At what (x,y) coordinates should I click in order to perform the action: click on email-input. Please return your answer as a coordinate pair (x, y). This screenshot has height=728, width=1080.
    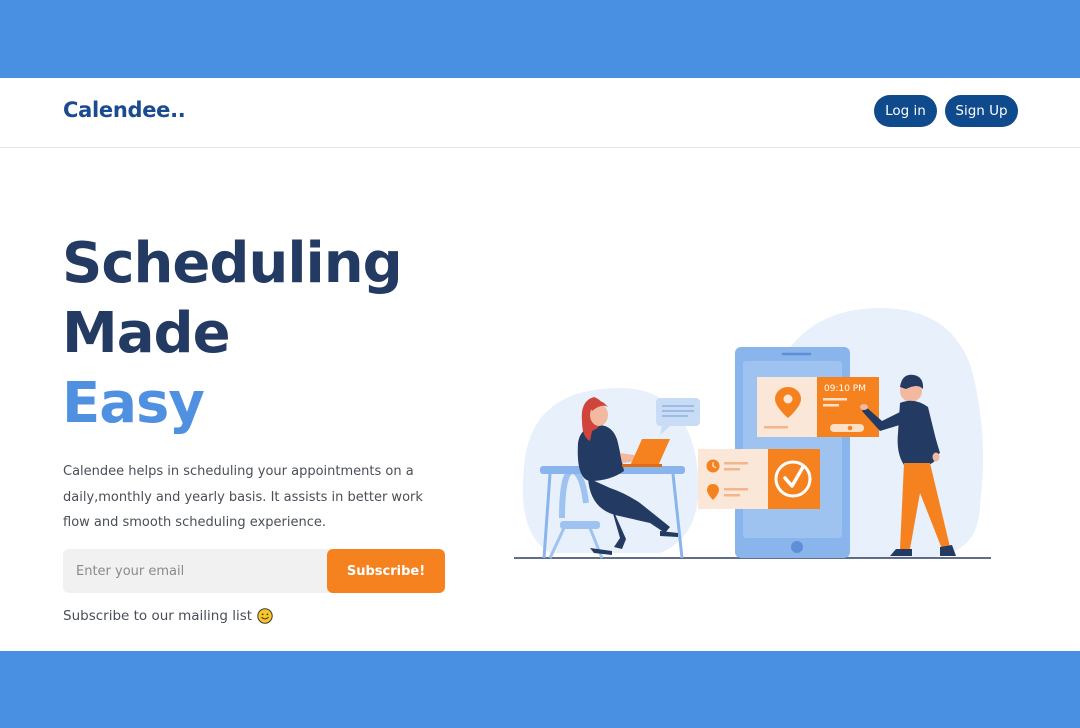
    Looking at the image, I should click on (197, 571).